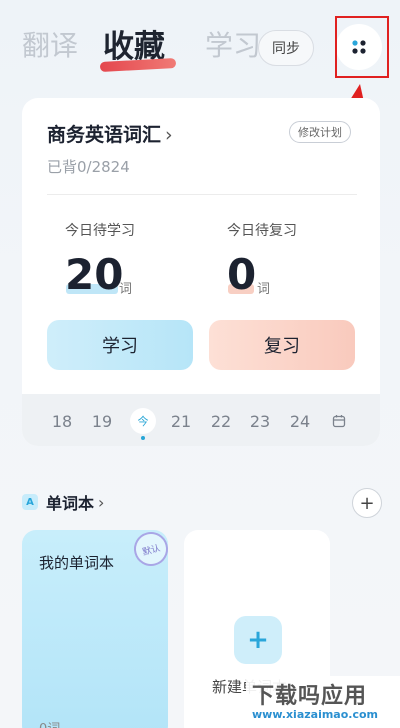 The height and width of the screenshot is (728, 400). Describe the element at coordinates (151, 549) in the screenshot. I see `default-badge: 默认` at that location.